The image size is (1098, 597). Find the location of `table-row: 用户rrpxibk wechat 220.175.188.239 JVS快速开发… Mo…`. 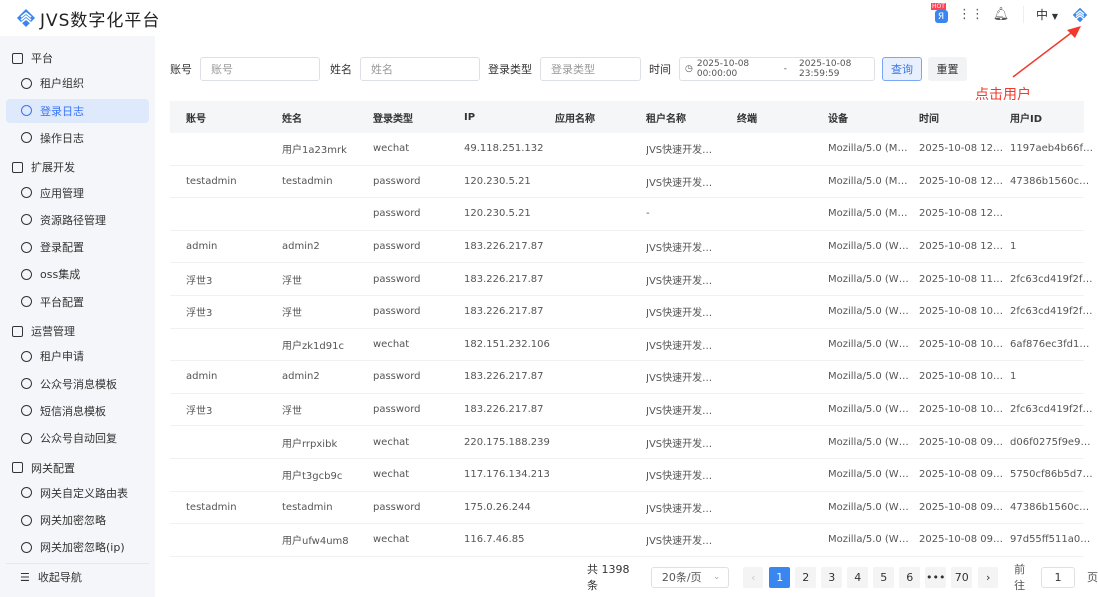

table-row: 用户rrpxibk wechat 220.175.188.239 JVS快速开发… Mo… is located at coordinates (630, 442).